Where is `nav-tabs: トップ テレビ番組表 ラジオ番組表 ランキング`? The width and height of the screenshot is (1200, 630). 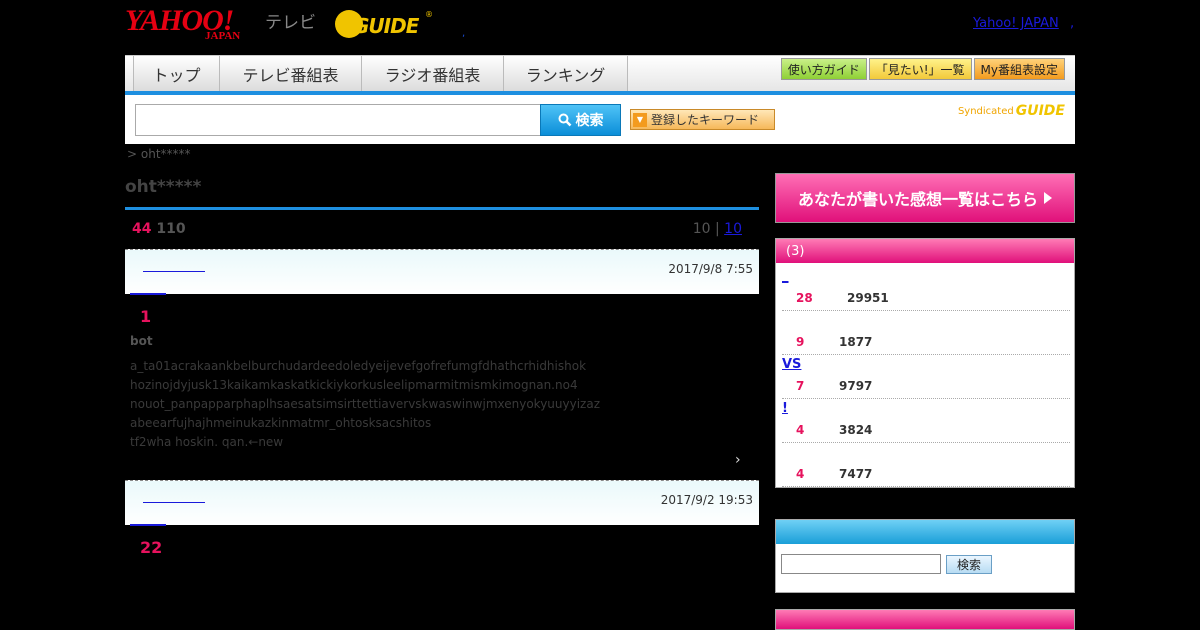 nav-tabs: トップ テレビ番組表 ラジオ番組表 ランキング is located at coordinates (380, 73).